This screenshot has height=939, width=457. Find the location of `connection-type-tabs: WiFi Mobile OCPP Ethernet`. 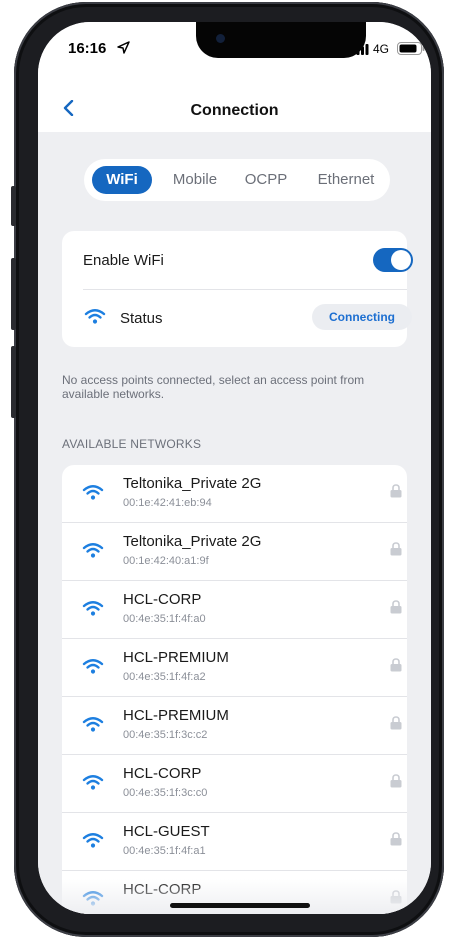

connection-type-tabs: WiFi Mobile OCPP Ethernet is located at coordinates (237, 180).